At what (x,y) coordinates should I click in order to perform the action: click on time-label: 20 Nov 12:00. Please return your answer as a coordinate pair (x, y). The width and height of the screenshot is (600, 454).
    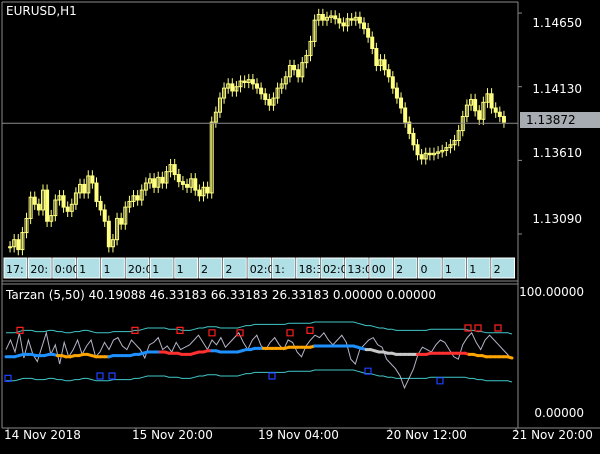
    Looking at the image, I should click on (426, 435).